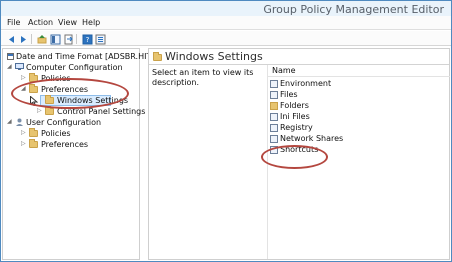 The image size is (452, 262). What do you see at coordinates (10, 56) in the screenshot?
I see `gpo-icon` at bounding box center [10, 56].